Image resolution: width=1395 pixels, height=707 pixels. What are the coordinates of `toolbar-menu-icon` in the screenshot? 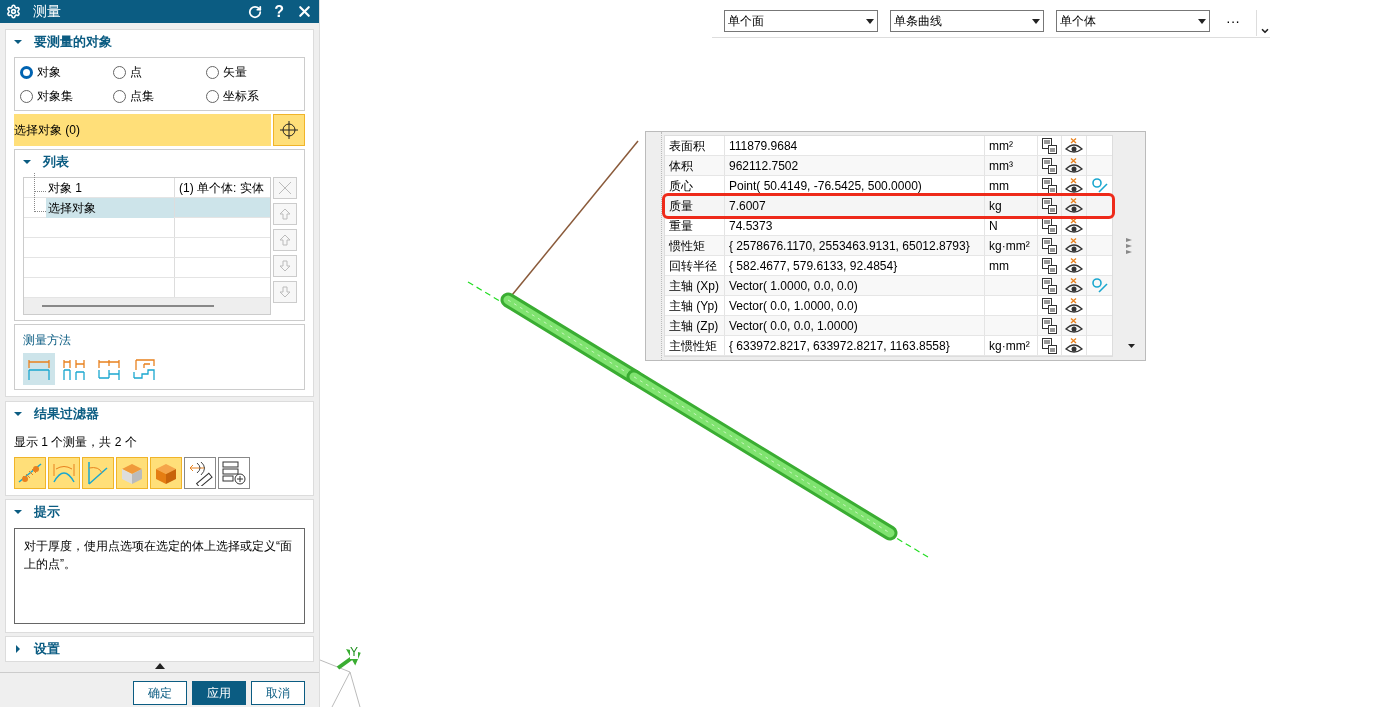 It's located at (1265, 31).